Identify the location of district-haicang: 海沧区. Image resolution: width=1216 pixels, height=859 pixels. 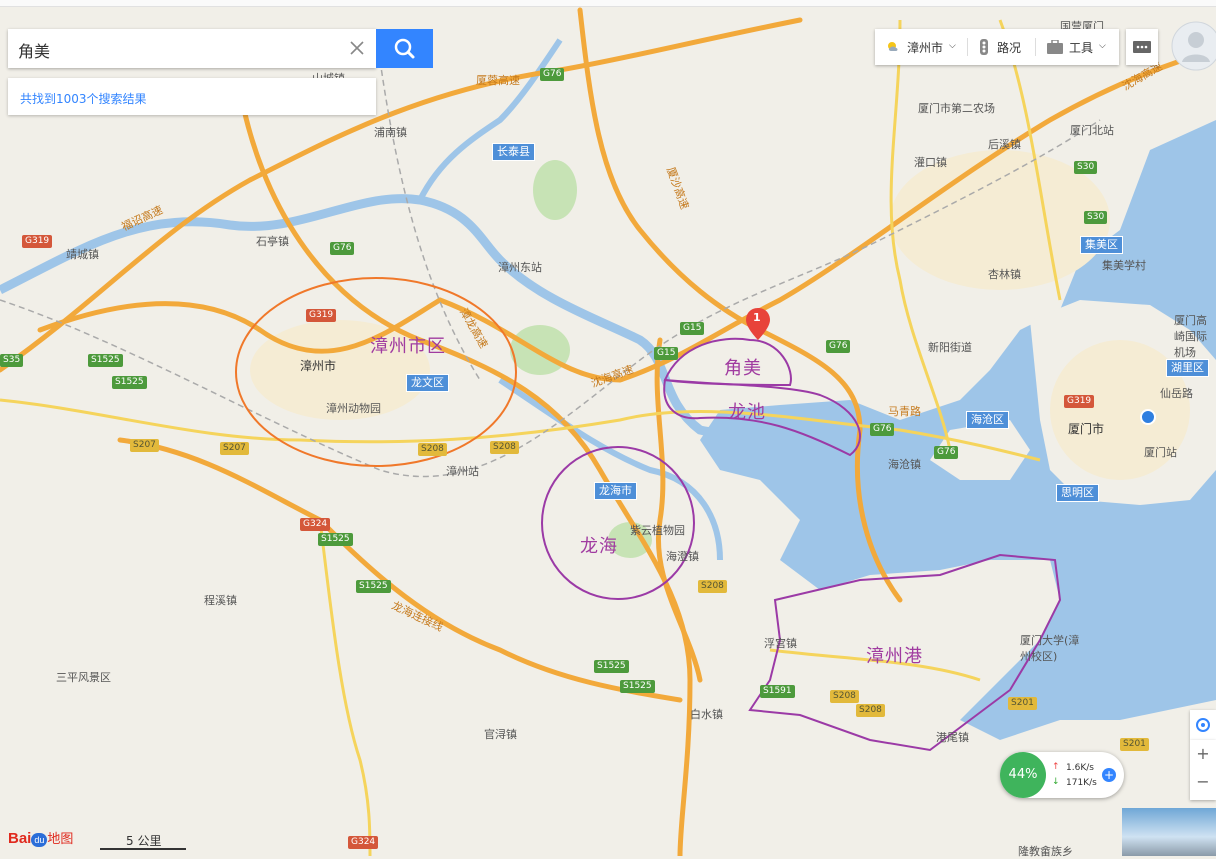
(987, 420).